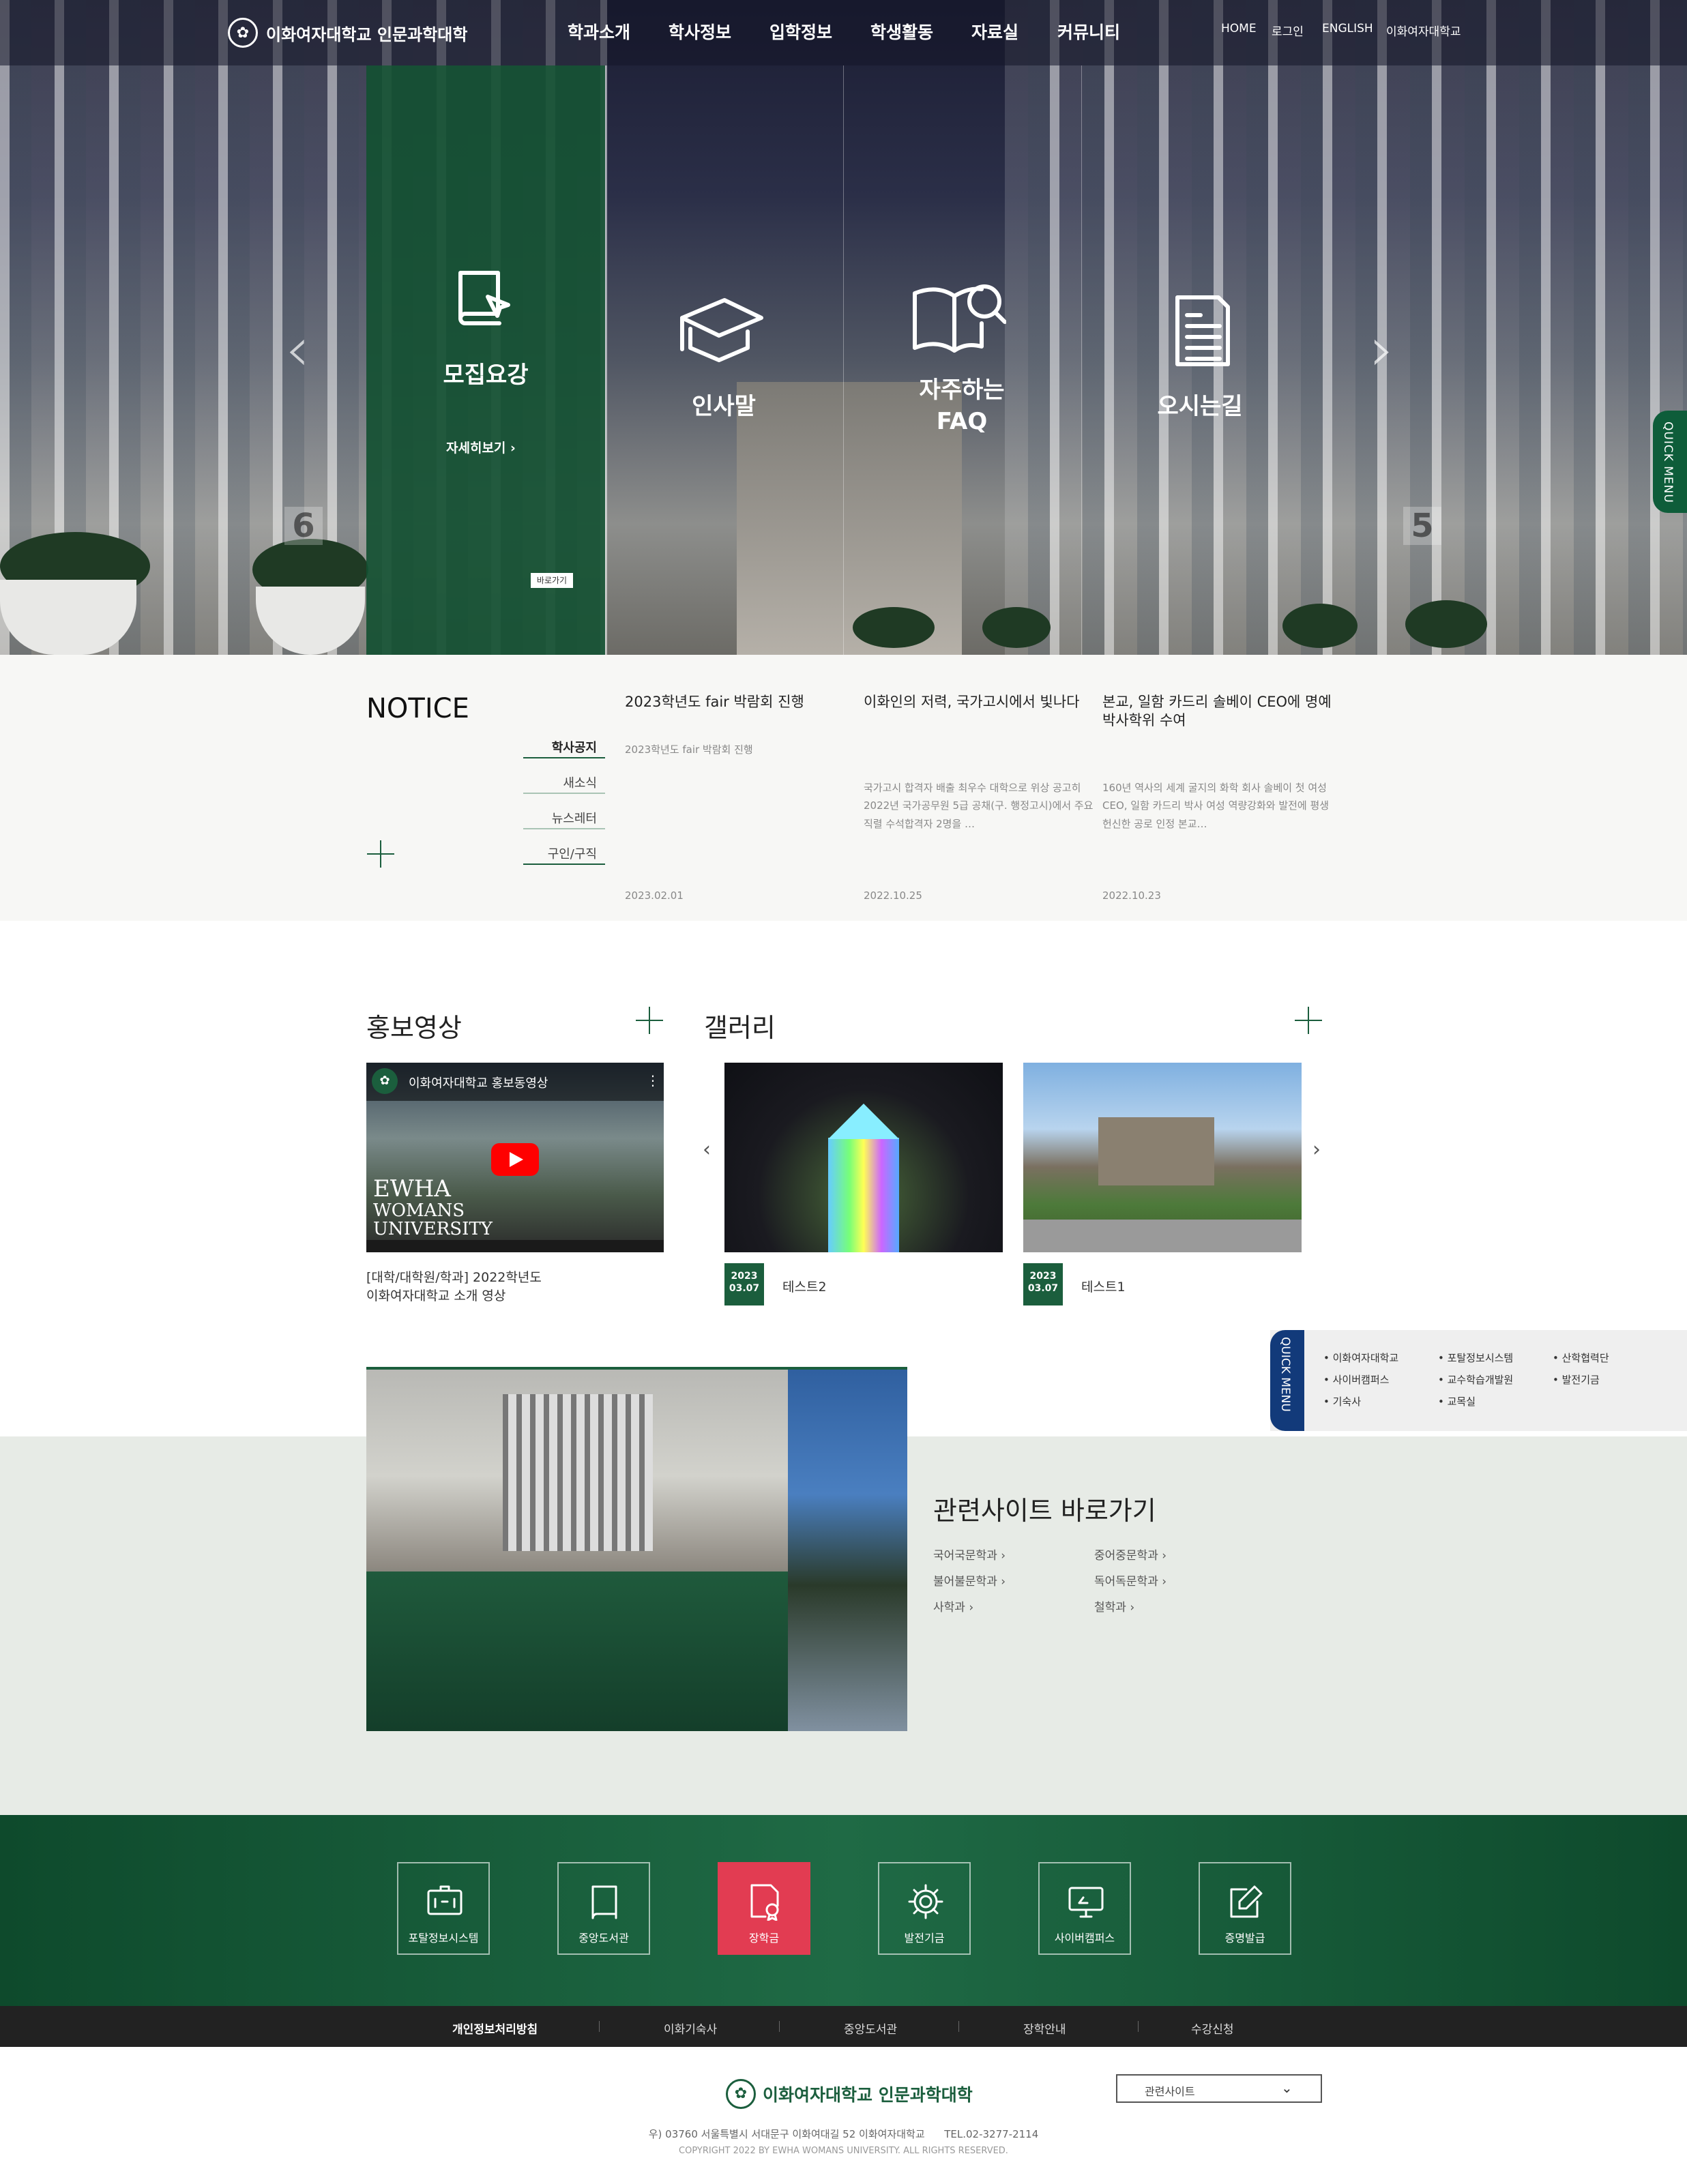  Describe the element at coordinates (804, 1286) in the screenshot. I see `gallery-item-label: 테스트2` at that location.